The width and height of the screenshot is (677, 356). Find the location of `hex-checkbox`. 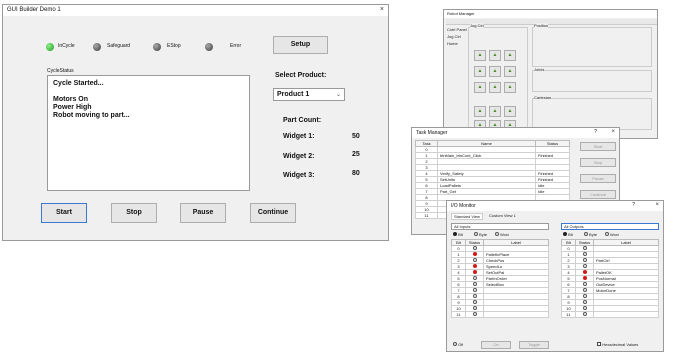

hex-checkbox is located at coordinates (599, 344).